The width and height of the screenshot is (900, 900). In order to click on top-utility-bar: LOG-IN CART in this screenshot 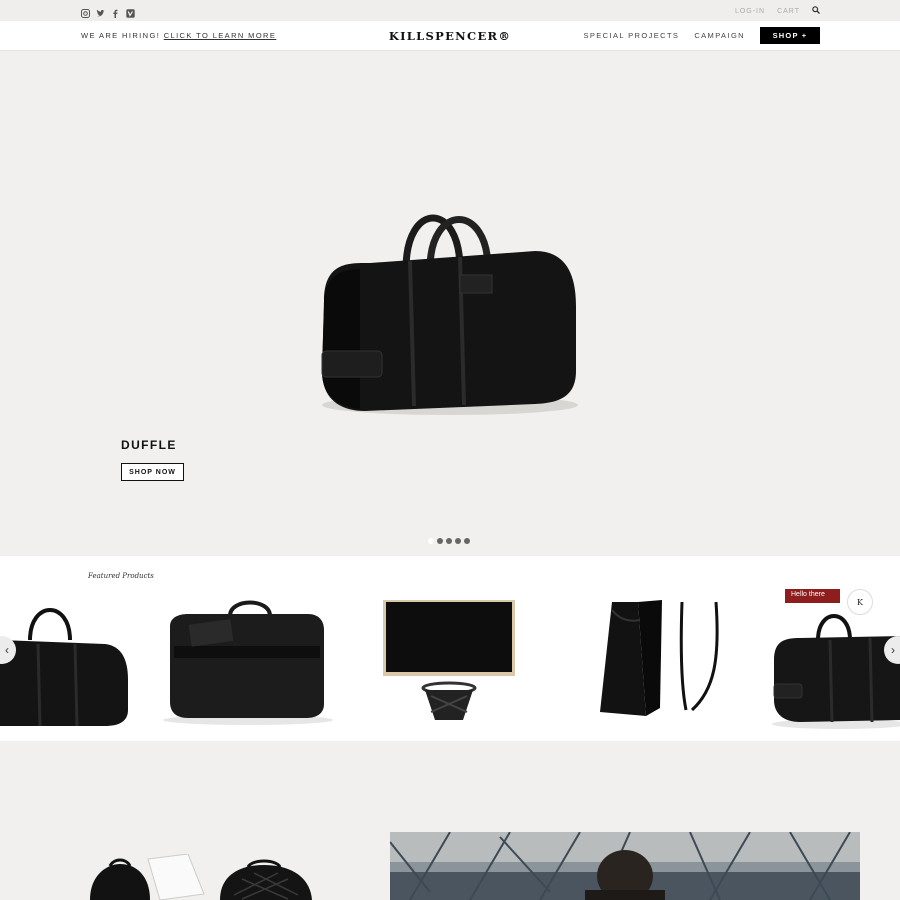, I will do `click(450, 10)`.